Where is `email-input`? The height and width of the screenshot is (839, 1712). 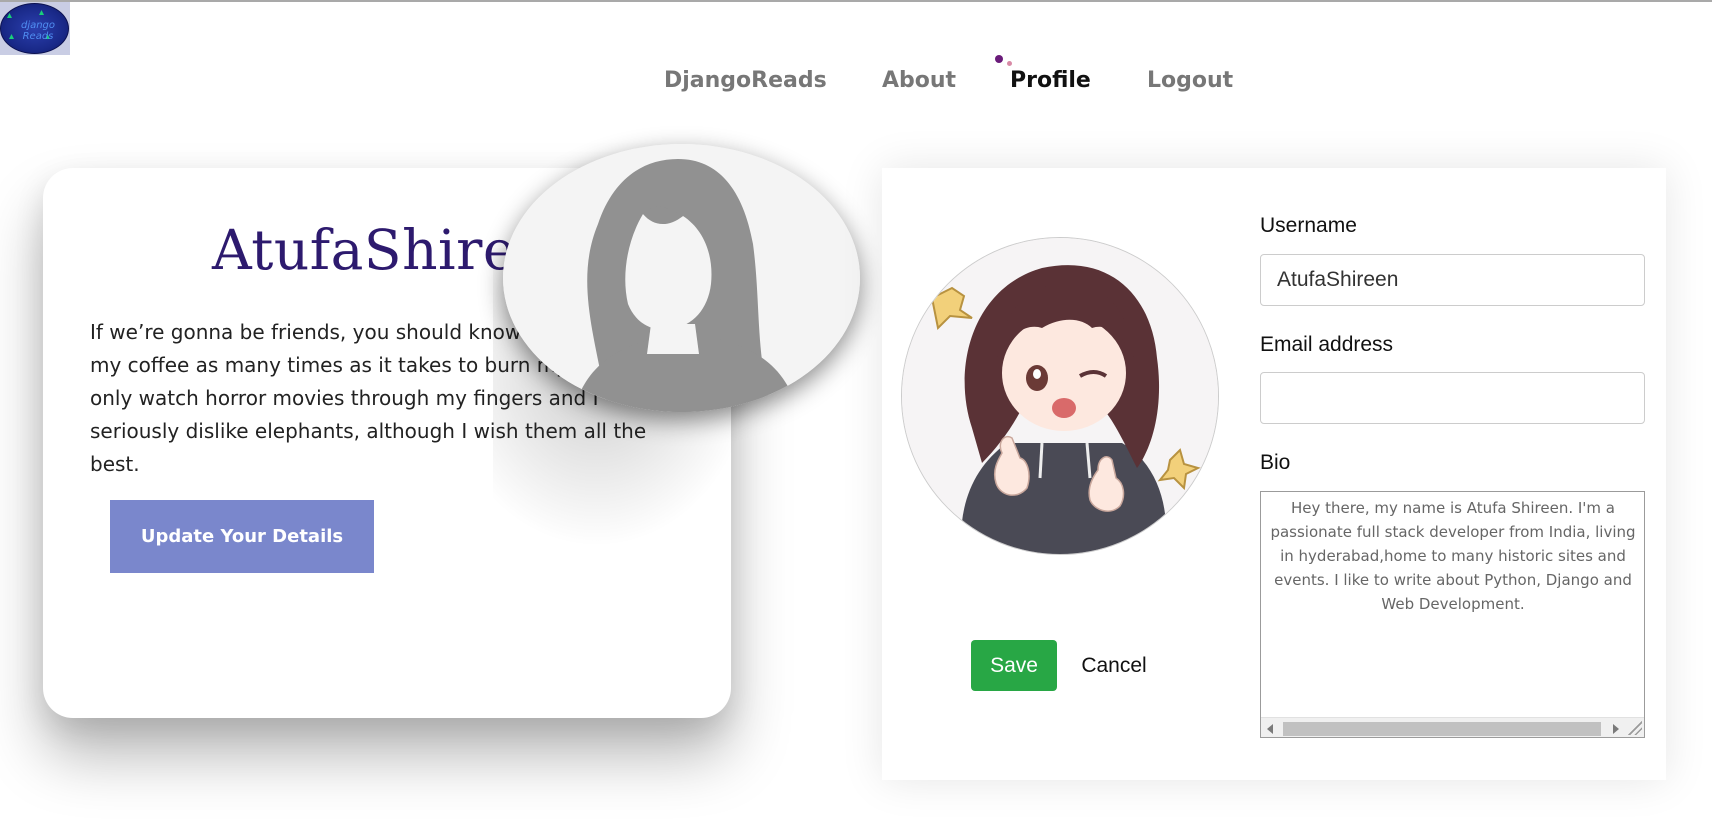
email-input is located at coordinates (1452, 398).